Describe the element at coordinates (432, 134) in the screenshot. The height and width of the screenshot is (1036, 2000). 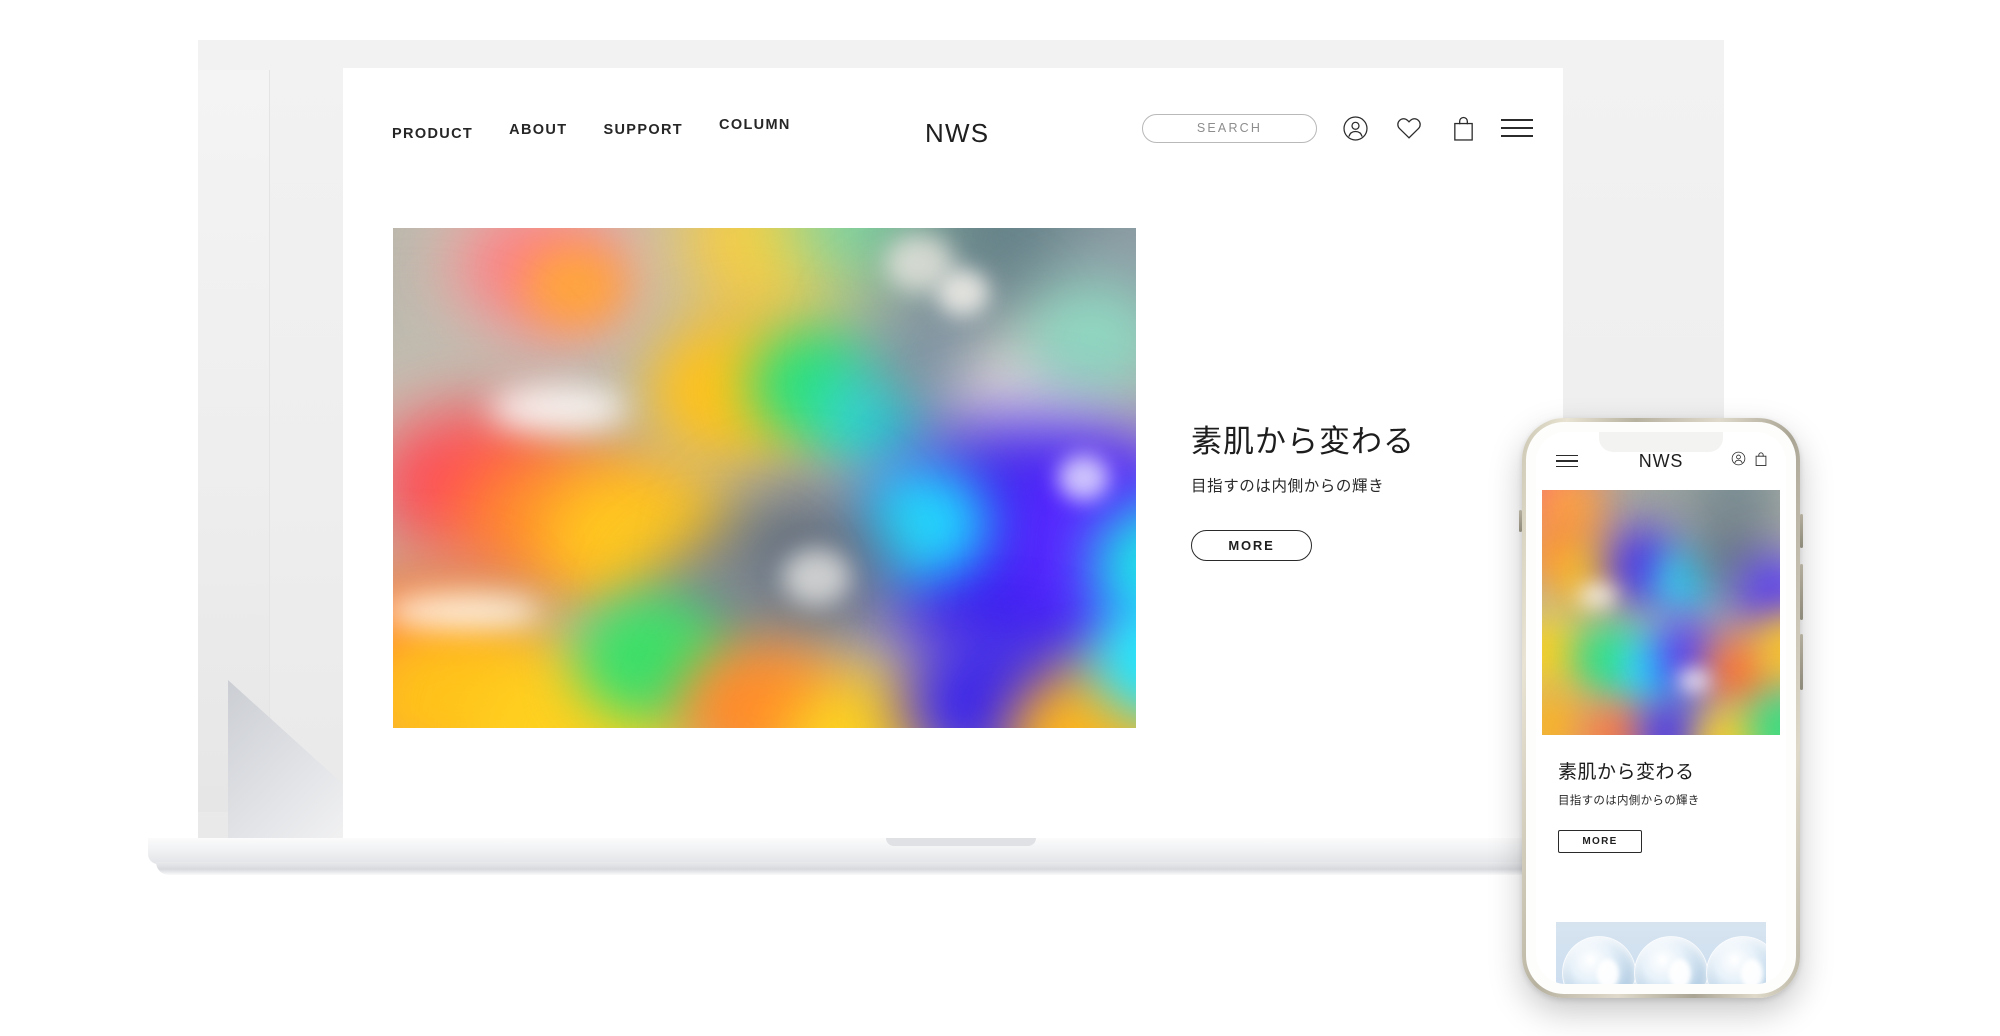
I see `nav-link-product: PRODUCT` at that location.